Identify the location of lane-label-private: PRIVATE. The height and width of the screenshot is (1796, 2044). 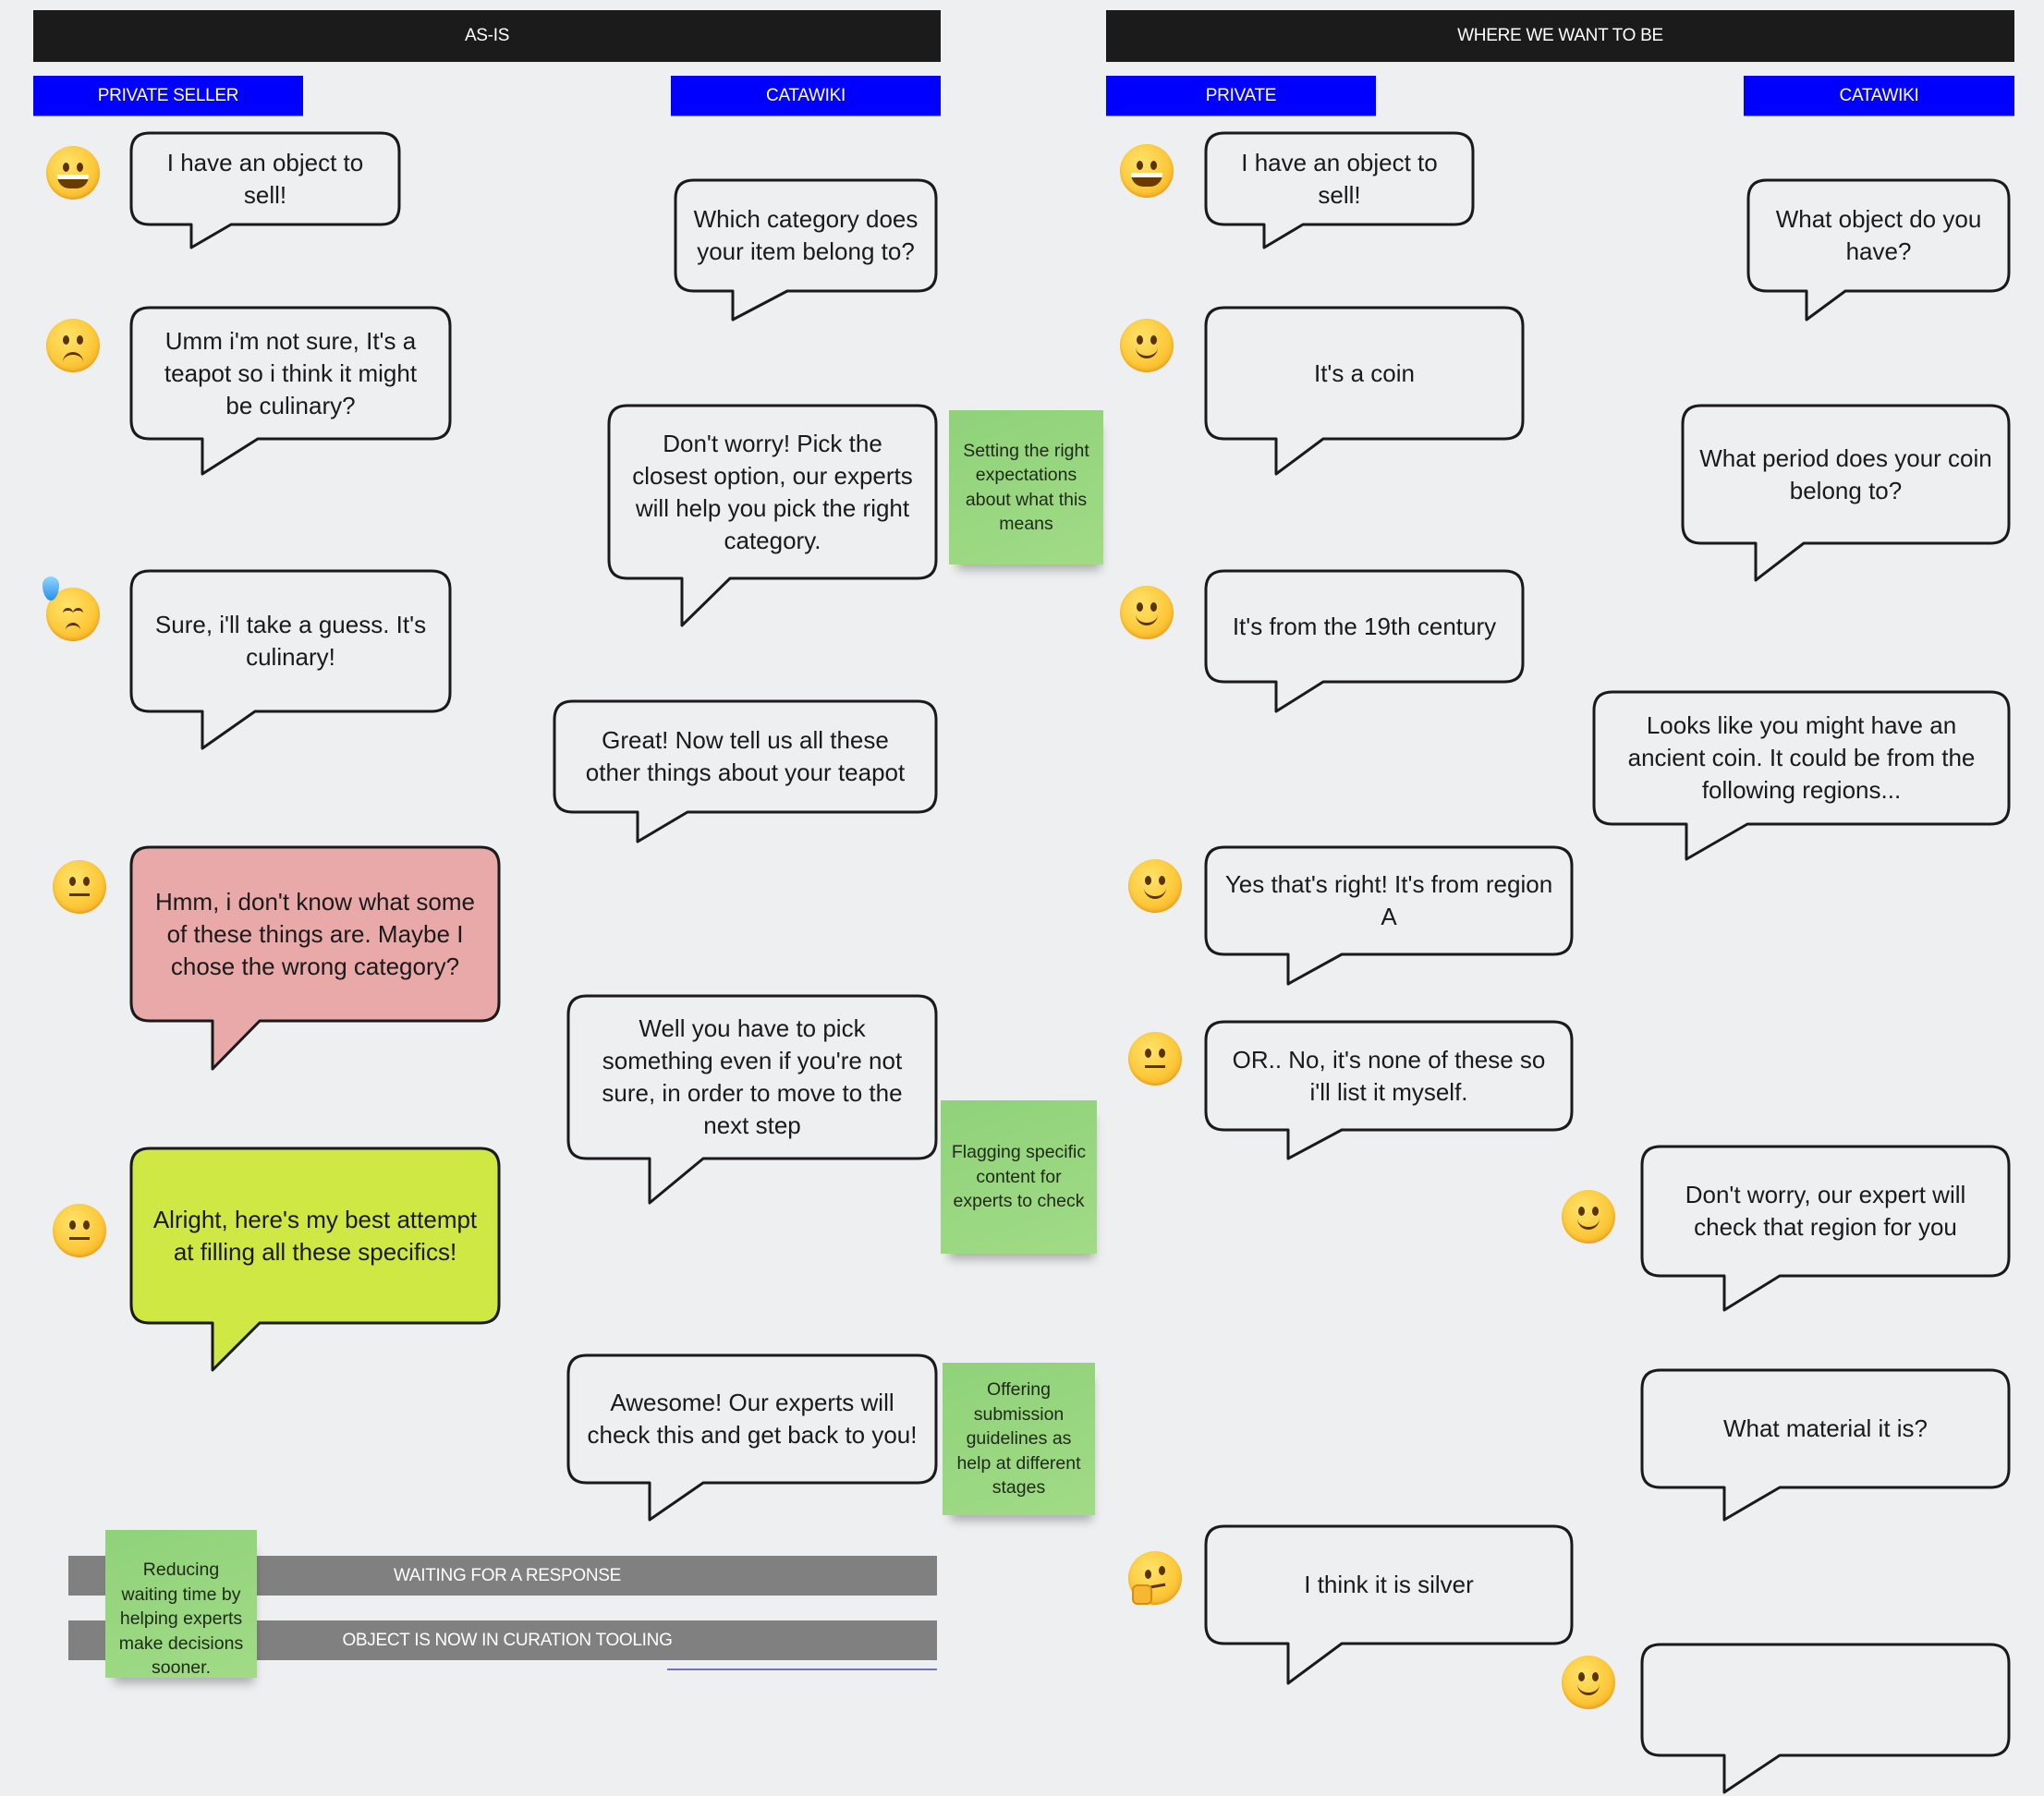
(1241, 96).